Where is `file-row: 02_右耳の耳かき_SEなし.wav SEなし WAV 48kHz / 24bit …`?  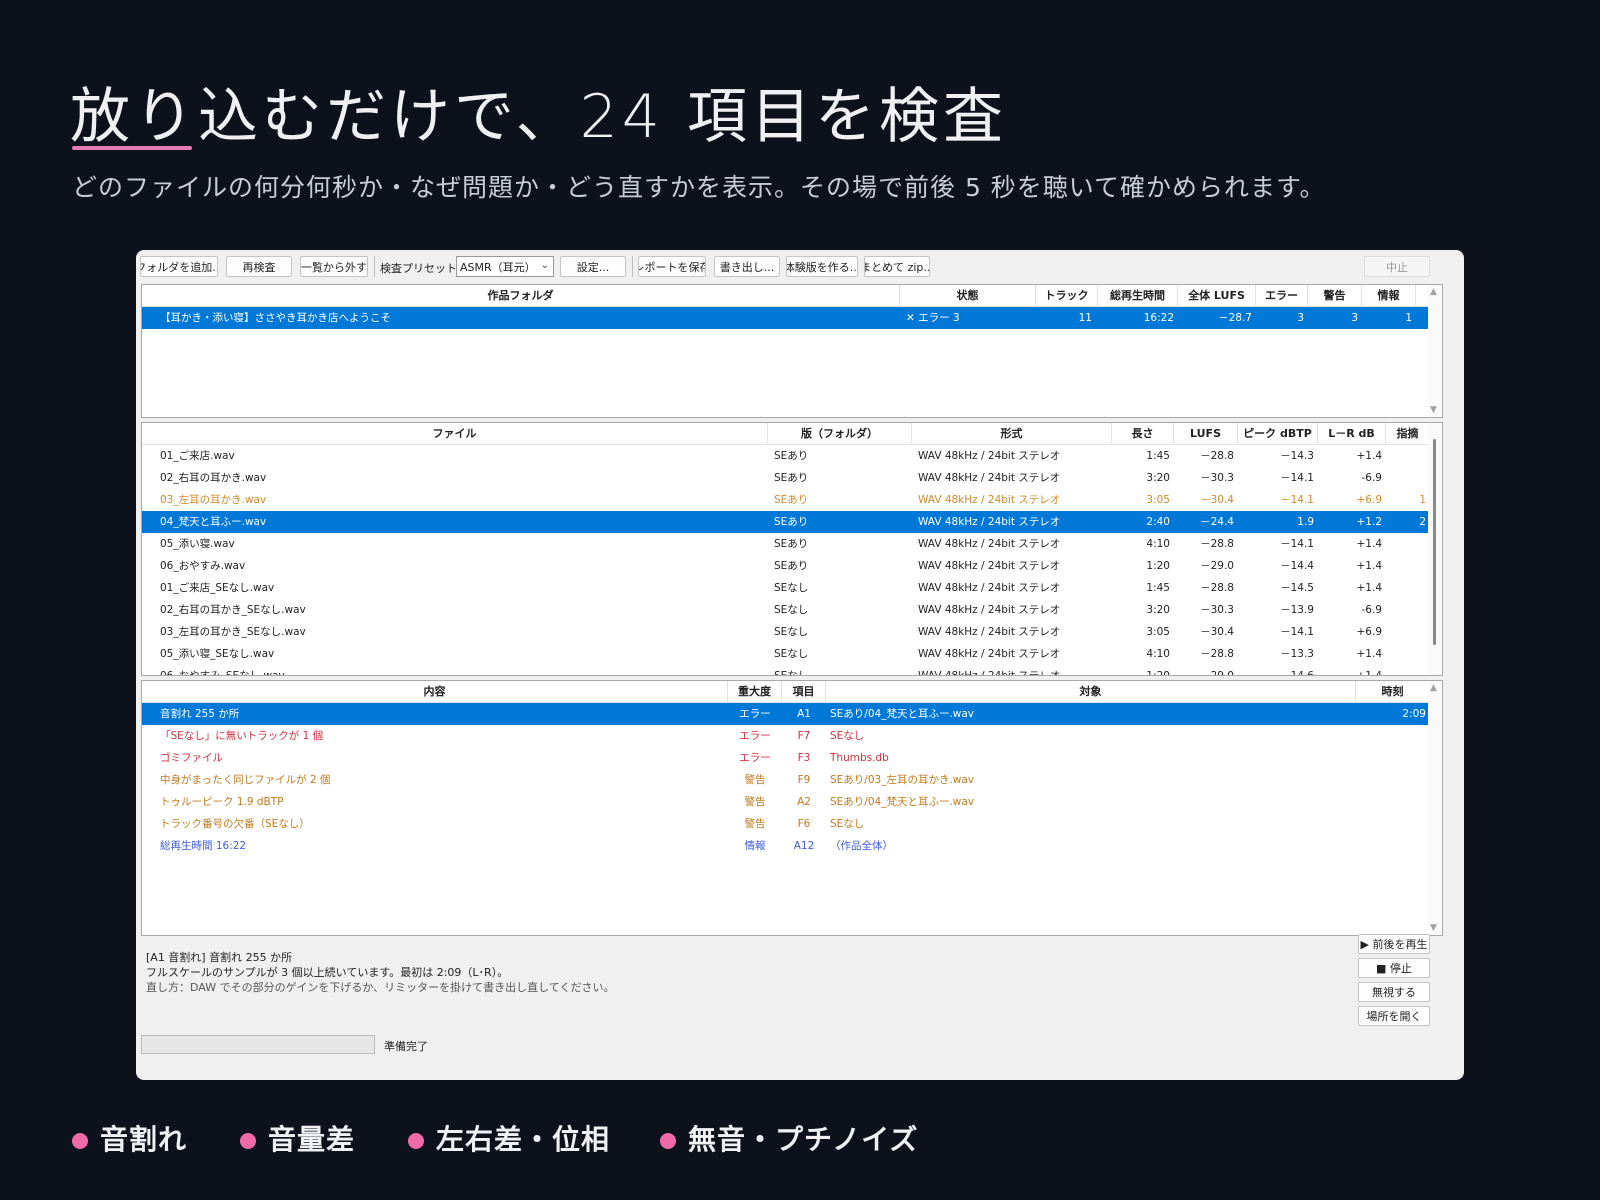 file-row: 02_右耳の耳かき_SEなし.wav SEなし WAV 48kHz / 24bit … is located at coordinates (792, 610).